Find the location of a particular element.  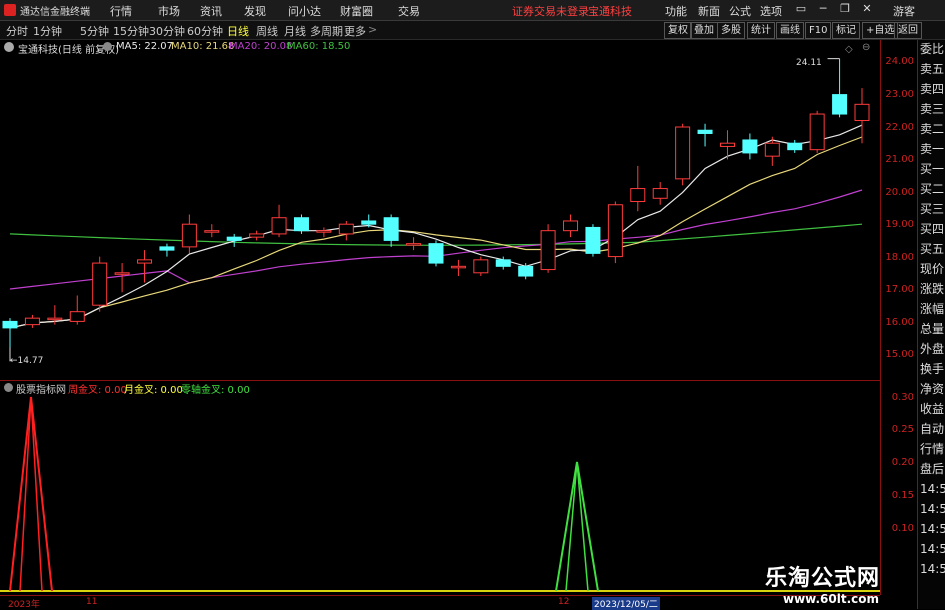

guest-label: 游客 is located at coordinates (904, 11).